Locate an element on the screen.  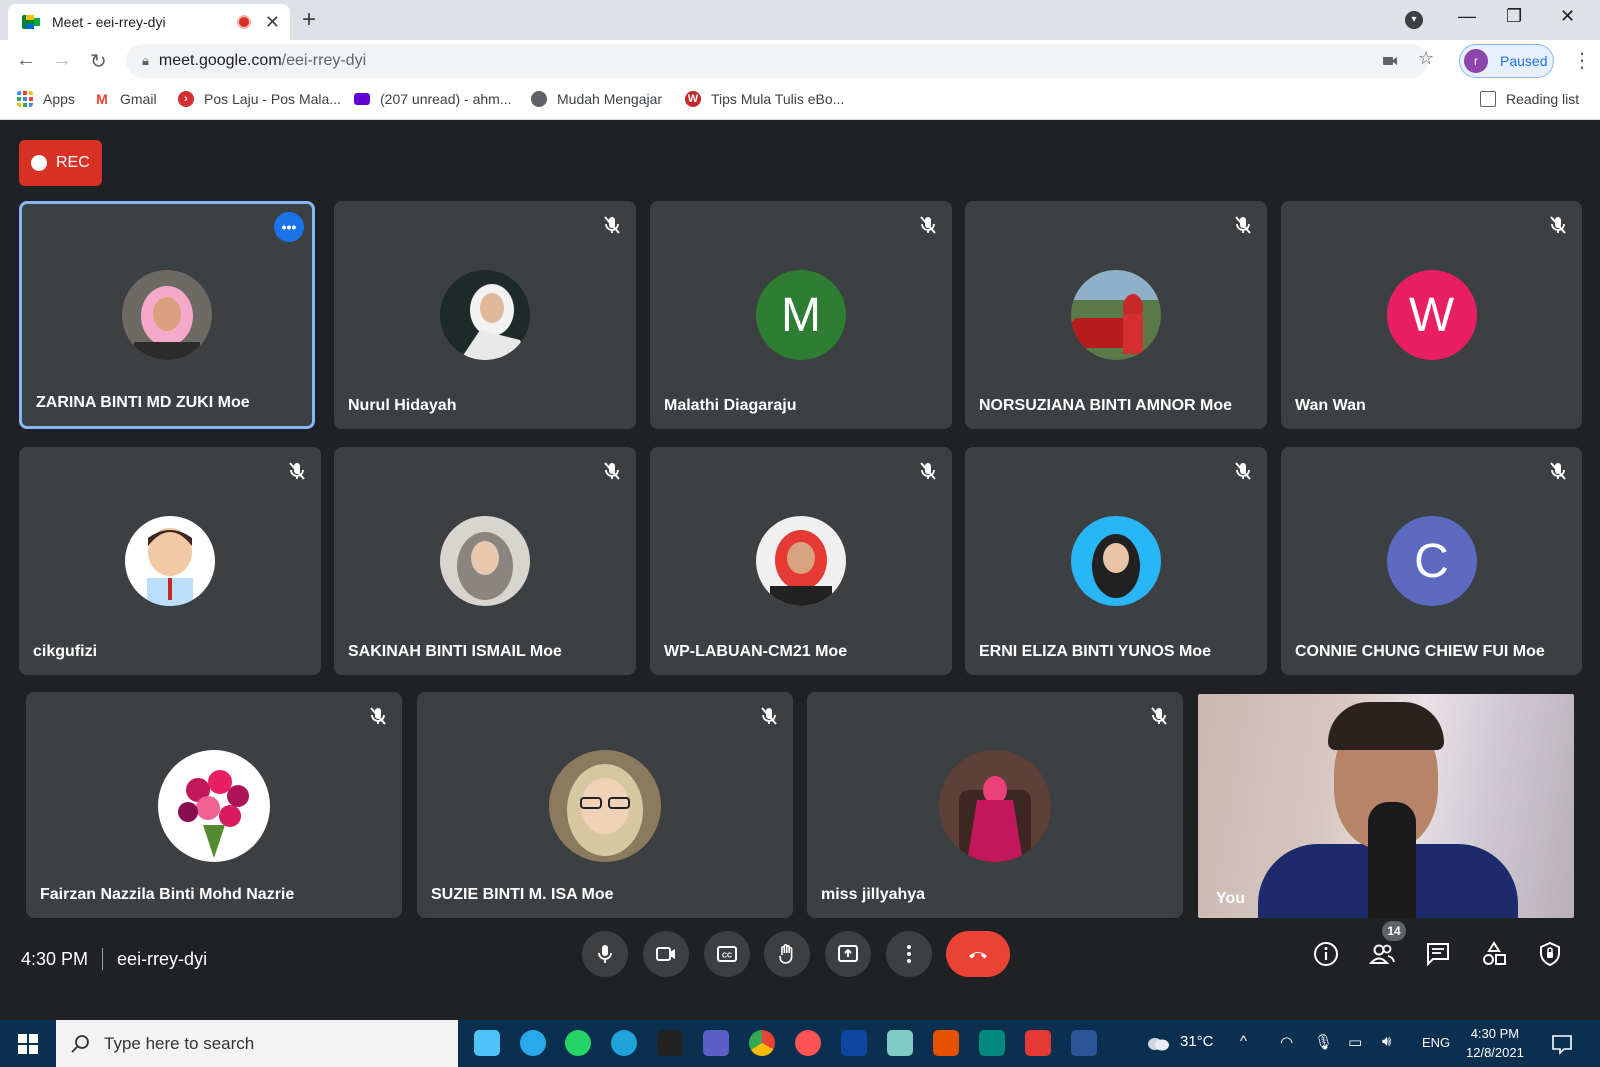
self-view-tile: You is located at coordinates (1386, 806).